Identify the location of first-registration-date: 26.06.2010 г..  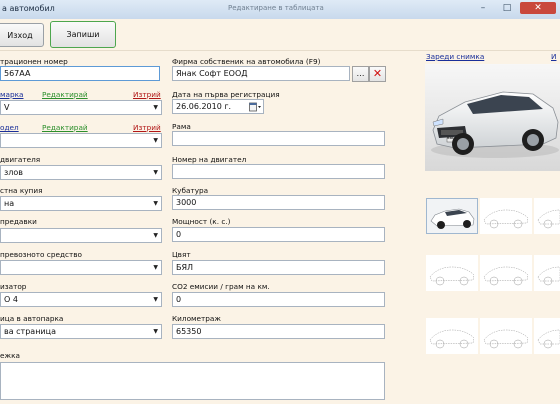
(218, 106).